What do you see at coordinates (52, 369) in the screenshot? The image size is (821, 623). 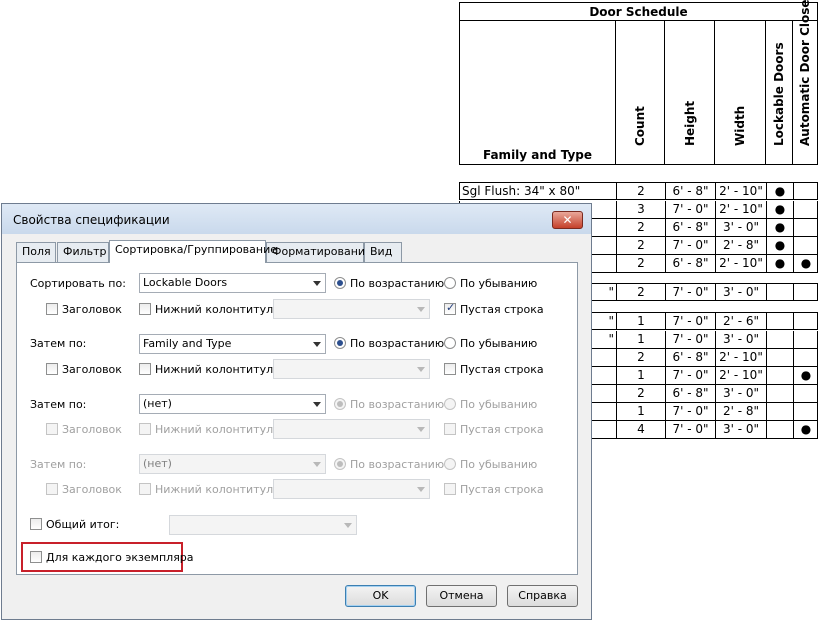 I see `sort2-header-checkbox` at bounding box center [52, 369].